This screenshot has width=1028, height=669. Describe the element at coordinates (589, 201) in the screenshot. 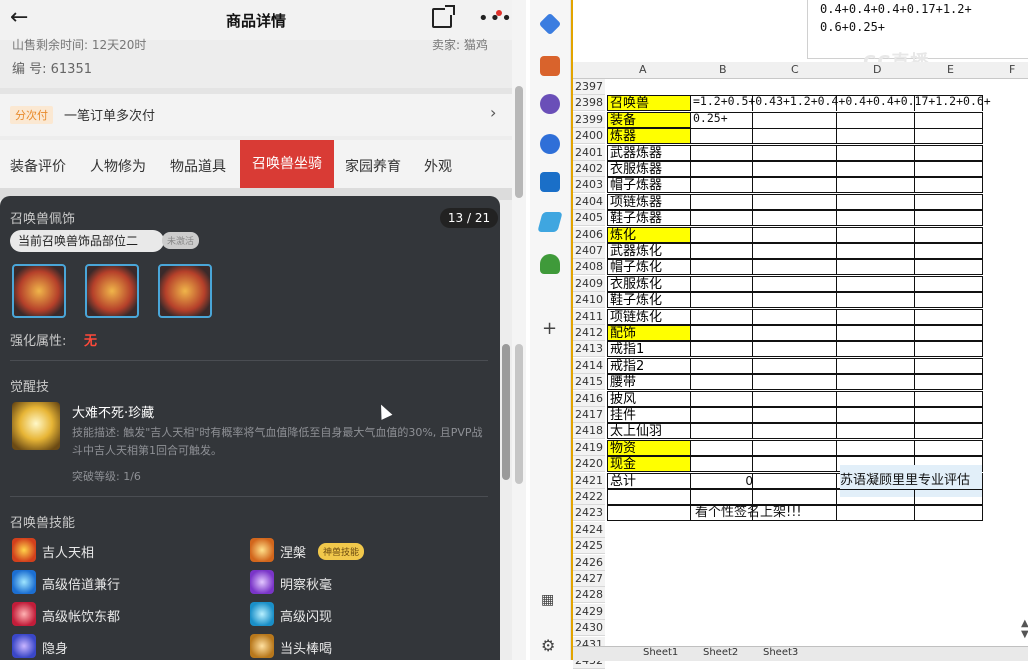

I see `row-number: 2404` at that location.